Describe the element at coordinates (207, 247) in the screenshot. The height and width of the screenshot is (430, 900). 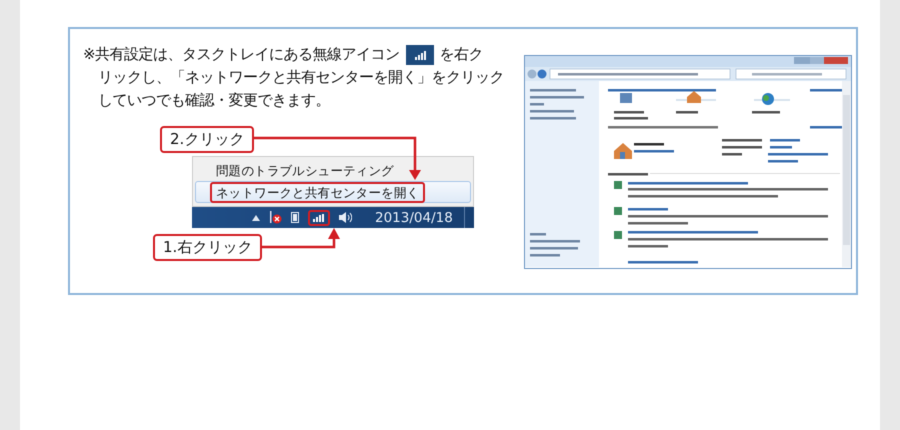
I see `callout-label: 1.右クリック` at that location.